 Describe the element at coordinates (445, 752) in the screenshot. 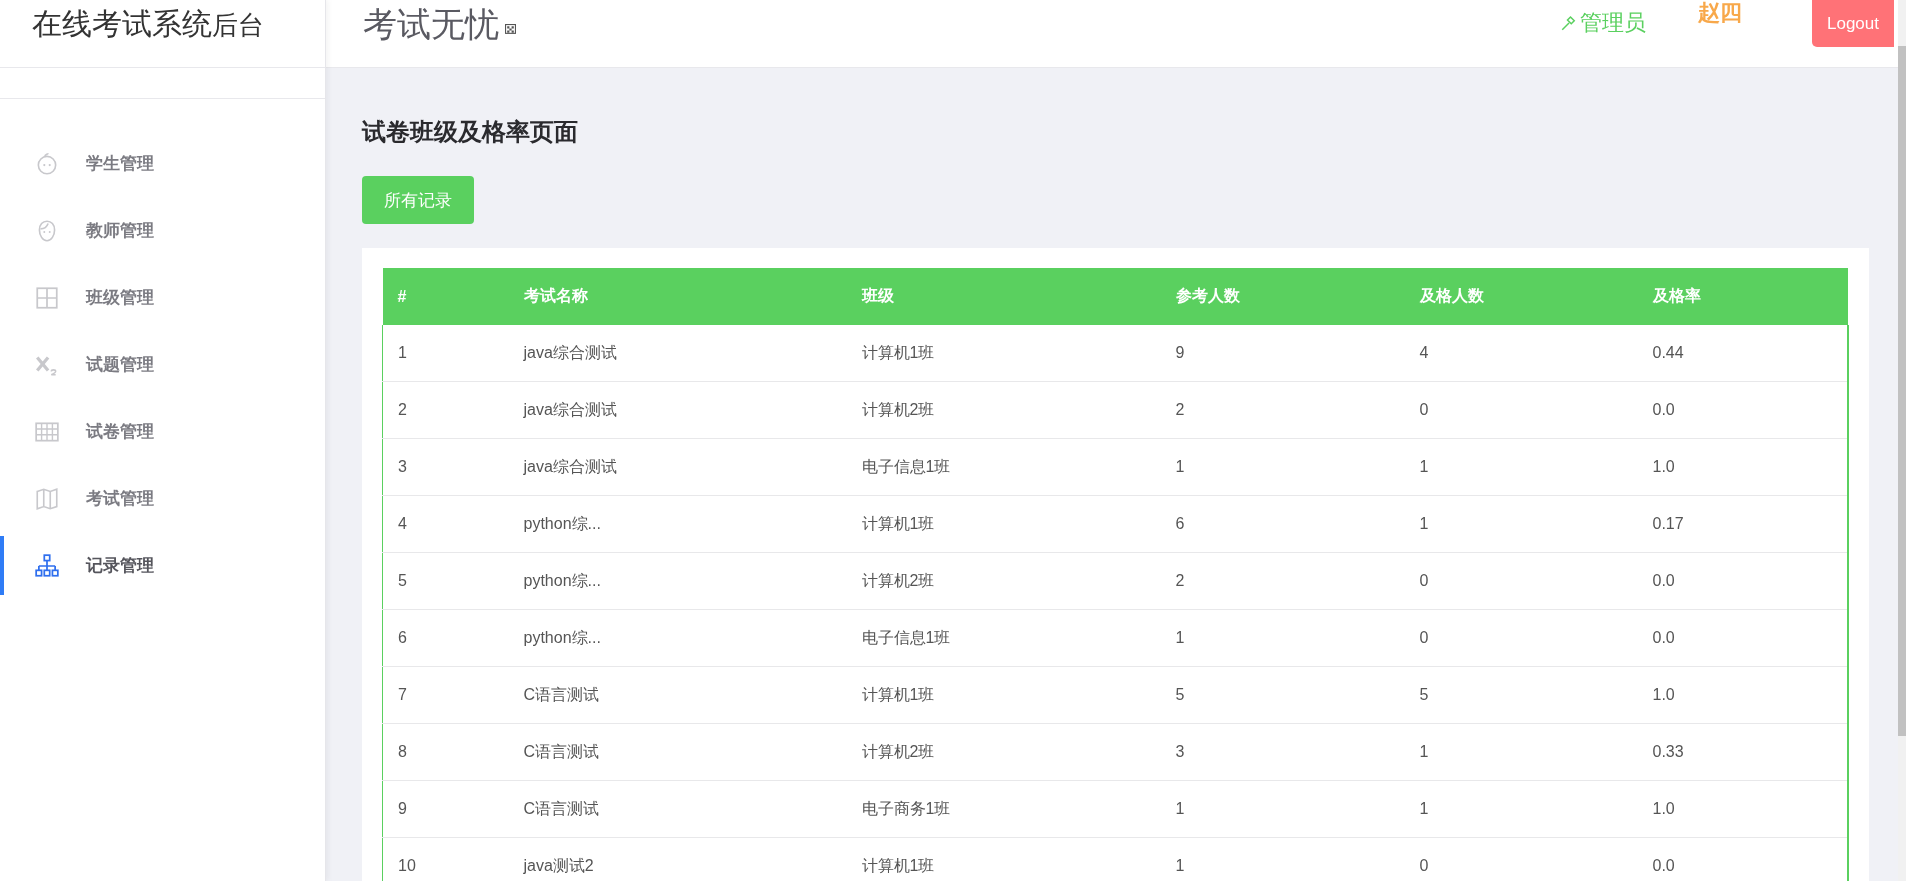

I see `table-cell: 8` at that location.